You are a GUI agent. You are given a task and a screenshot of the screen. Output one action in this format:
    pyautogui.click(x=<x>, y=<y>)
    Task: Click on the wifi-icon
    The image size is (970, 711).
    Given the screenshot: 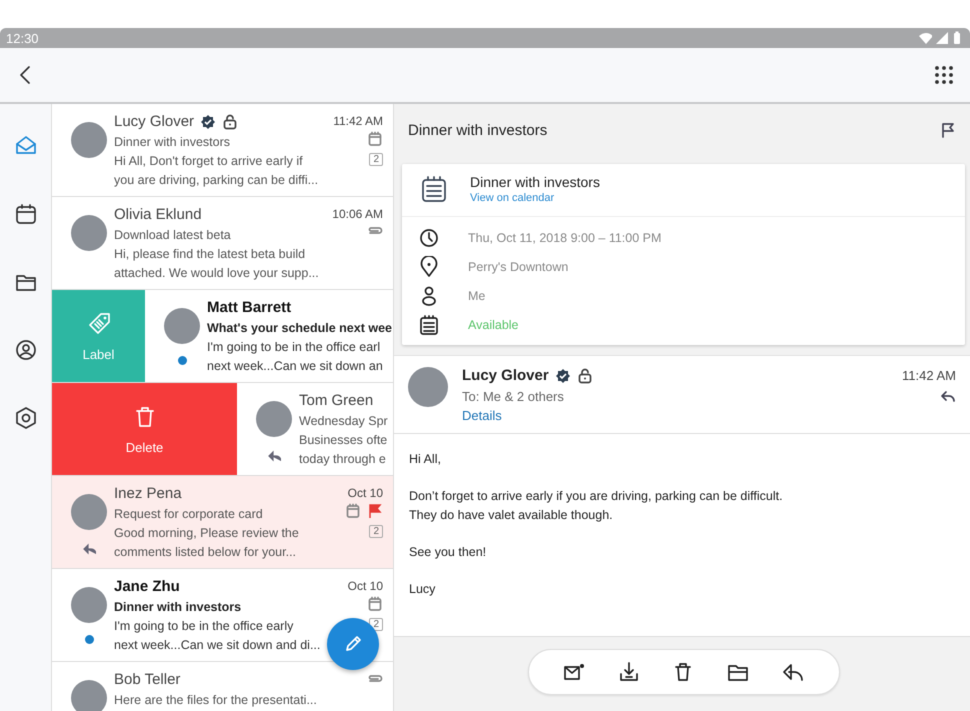 What is the action you would take?
    pyautogui.click(x=925, y=38)
    